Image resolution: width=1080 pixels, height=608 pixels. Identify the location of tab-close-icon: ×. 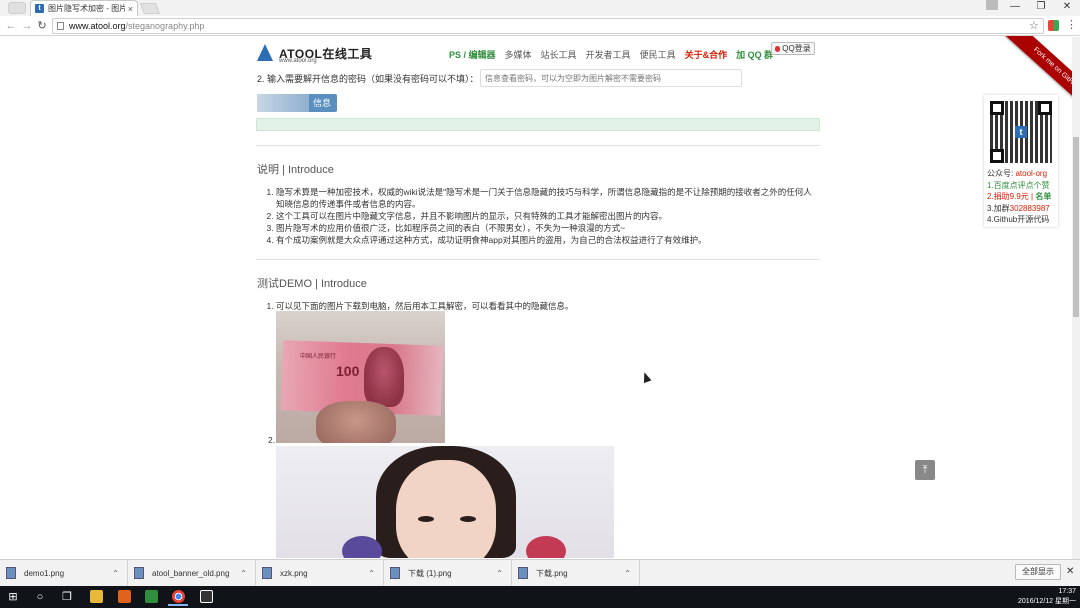
(130, 9).